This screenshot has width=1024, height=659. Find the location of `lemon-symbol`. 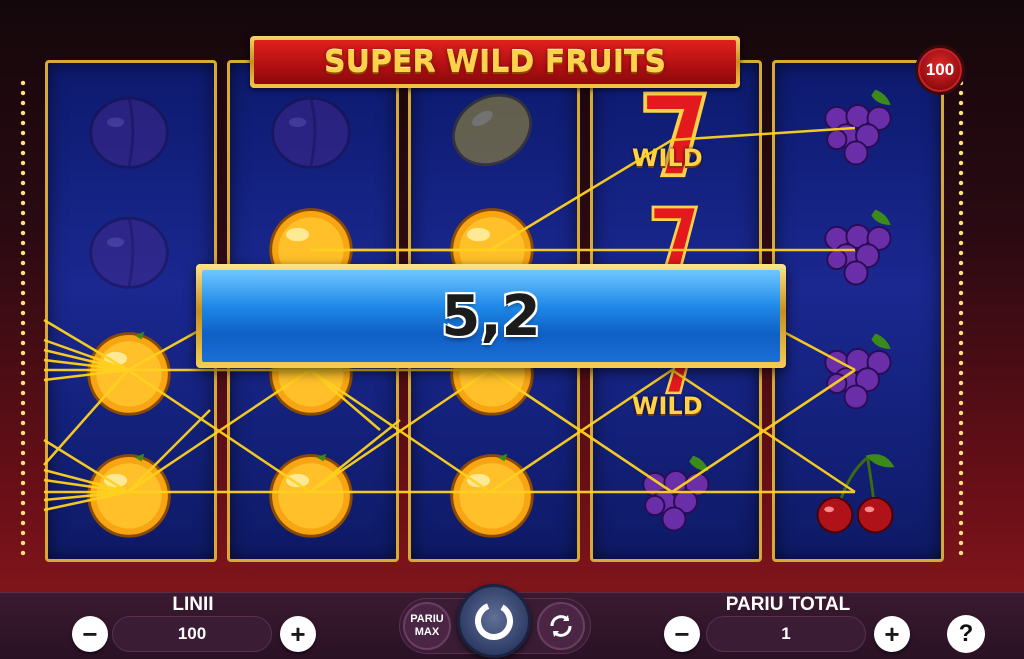

lemon-symbol is located at coordinates (492, 128).